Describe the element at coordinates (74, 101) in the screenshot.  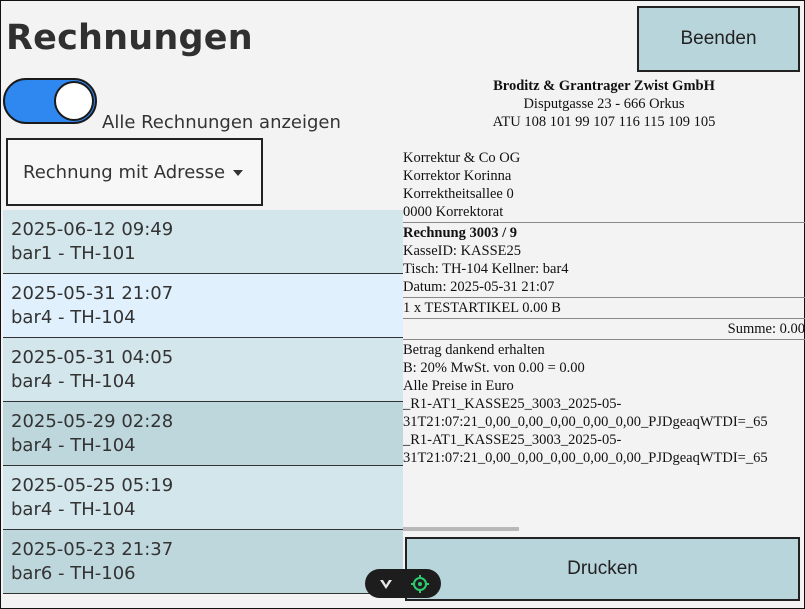
I see `toggle-knob` at that location.